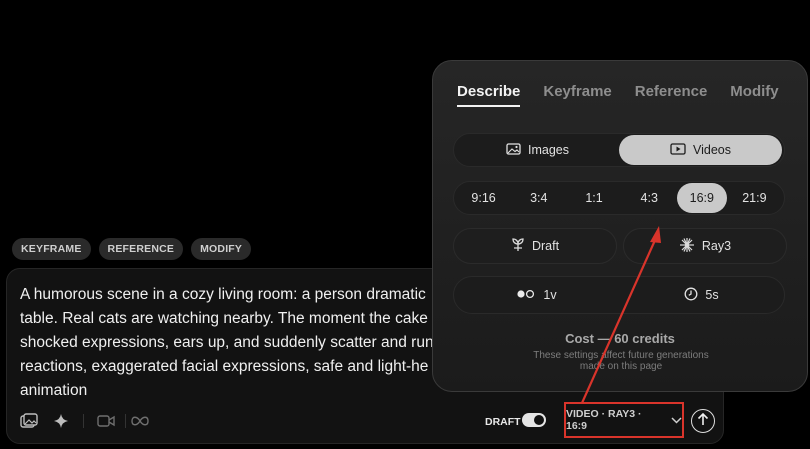 This screenshot has width=810, height=449. Describe the element at coordinates (221, 249) in the screenshot. I see `chip-modify: MODIFY` at that location.